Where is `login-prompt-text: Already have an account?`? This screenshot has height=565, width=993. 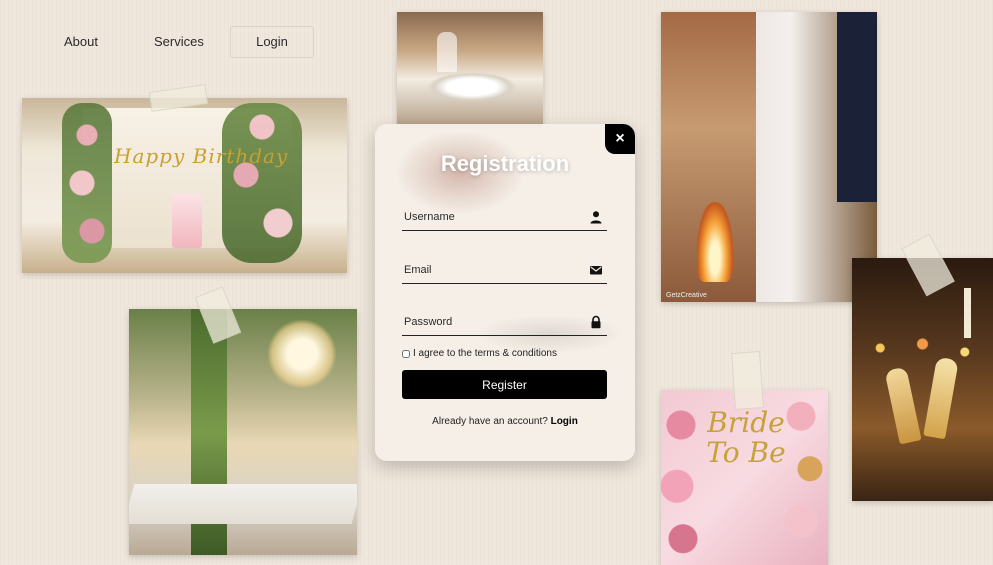 login-prompt-text: Already have an account? is located at coordinates (490, 421).